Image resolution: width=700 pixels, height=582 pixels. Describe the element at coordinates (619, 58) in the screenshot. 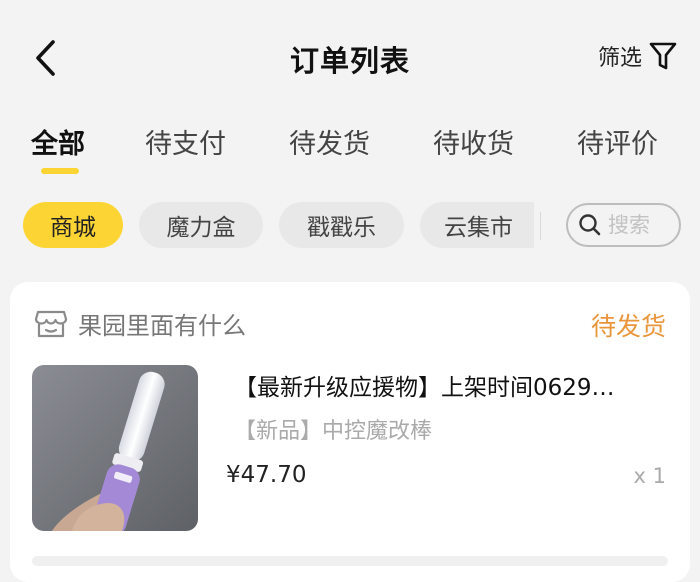

I see `filter-label: 筛选` at that location.